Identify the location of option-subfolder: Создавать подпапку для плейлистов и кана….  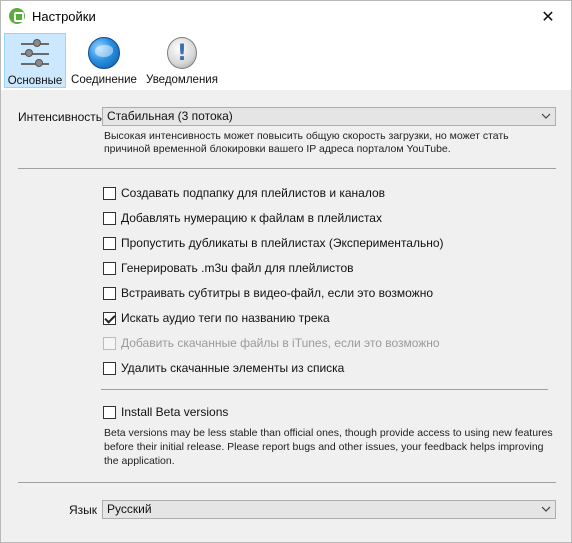
(244, 193).